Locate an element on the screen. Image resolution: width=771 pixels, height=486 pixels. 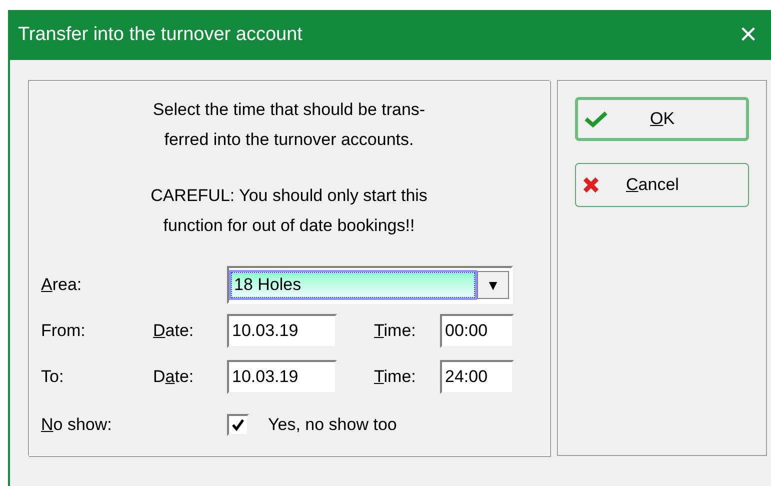
cancel-button: Cancel is located at coordinates (662, 185).